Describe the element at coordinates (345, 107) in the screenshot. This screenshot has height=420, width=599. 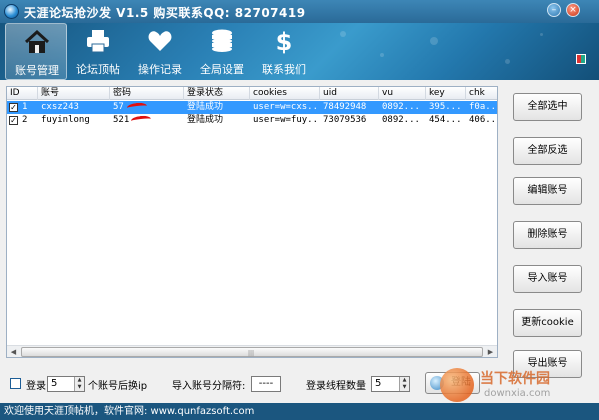
I see `cell-uid: 78492948` at that location.